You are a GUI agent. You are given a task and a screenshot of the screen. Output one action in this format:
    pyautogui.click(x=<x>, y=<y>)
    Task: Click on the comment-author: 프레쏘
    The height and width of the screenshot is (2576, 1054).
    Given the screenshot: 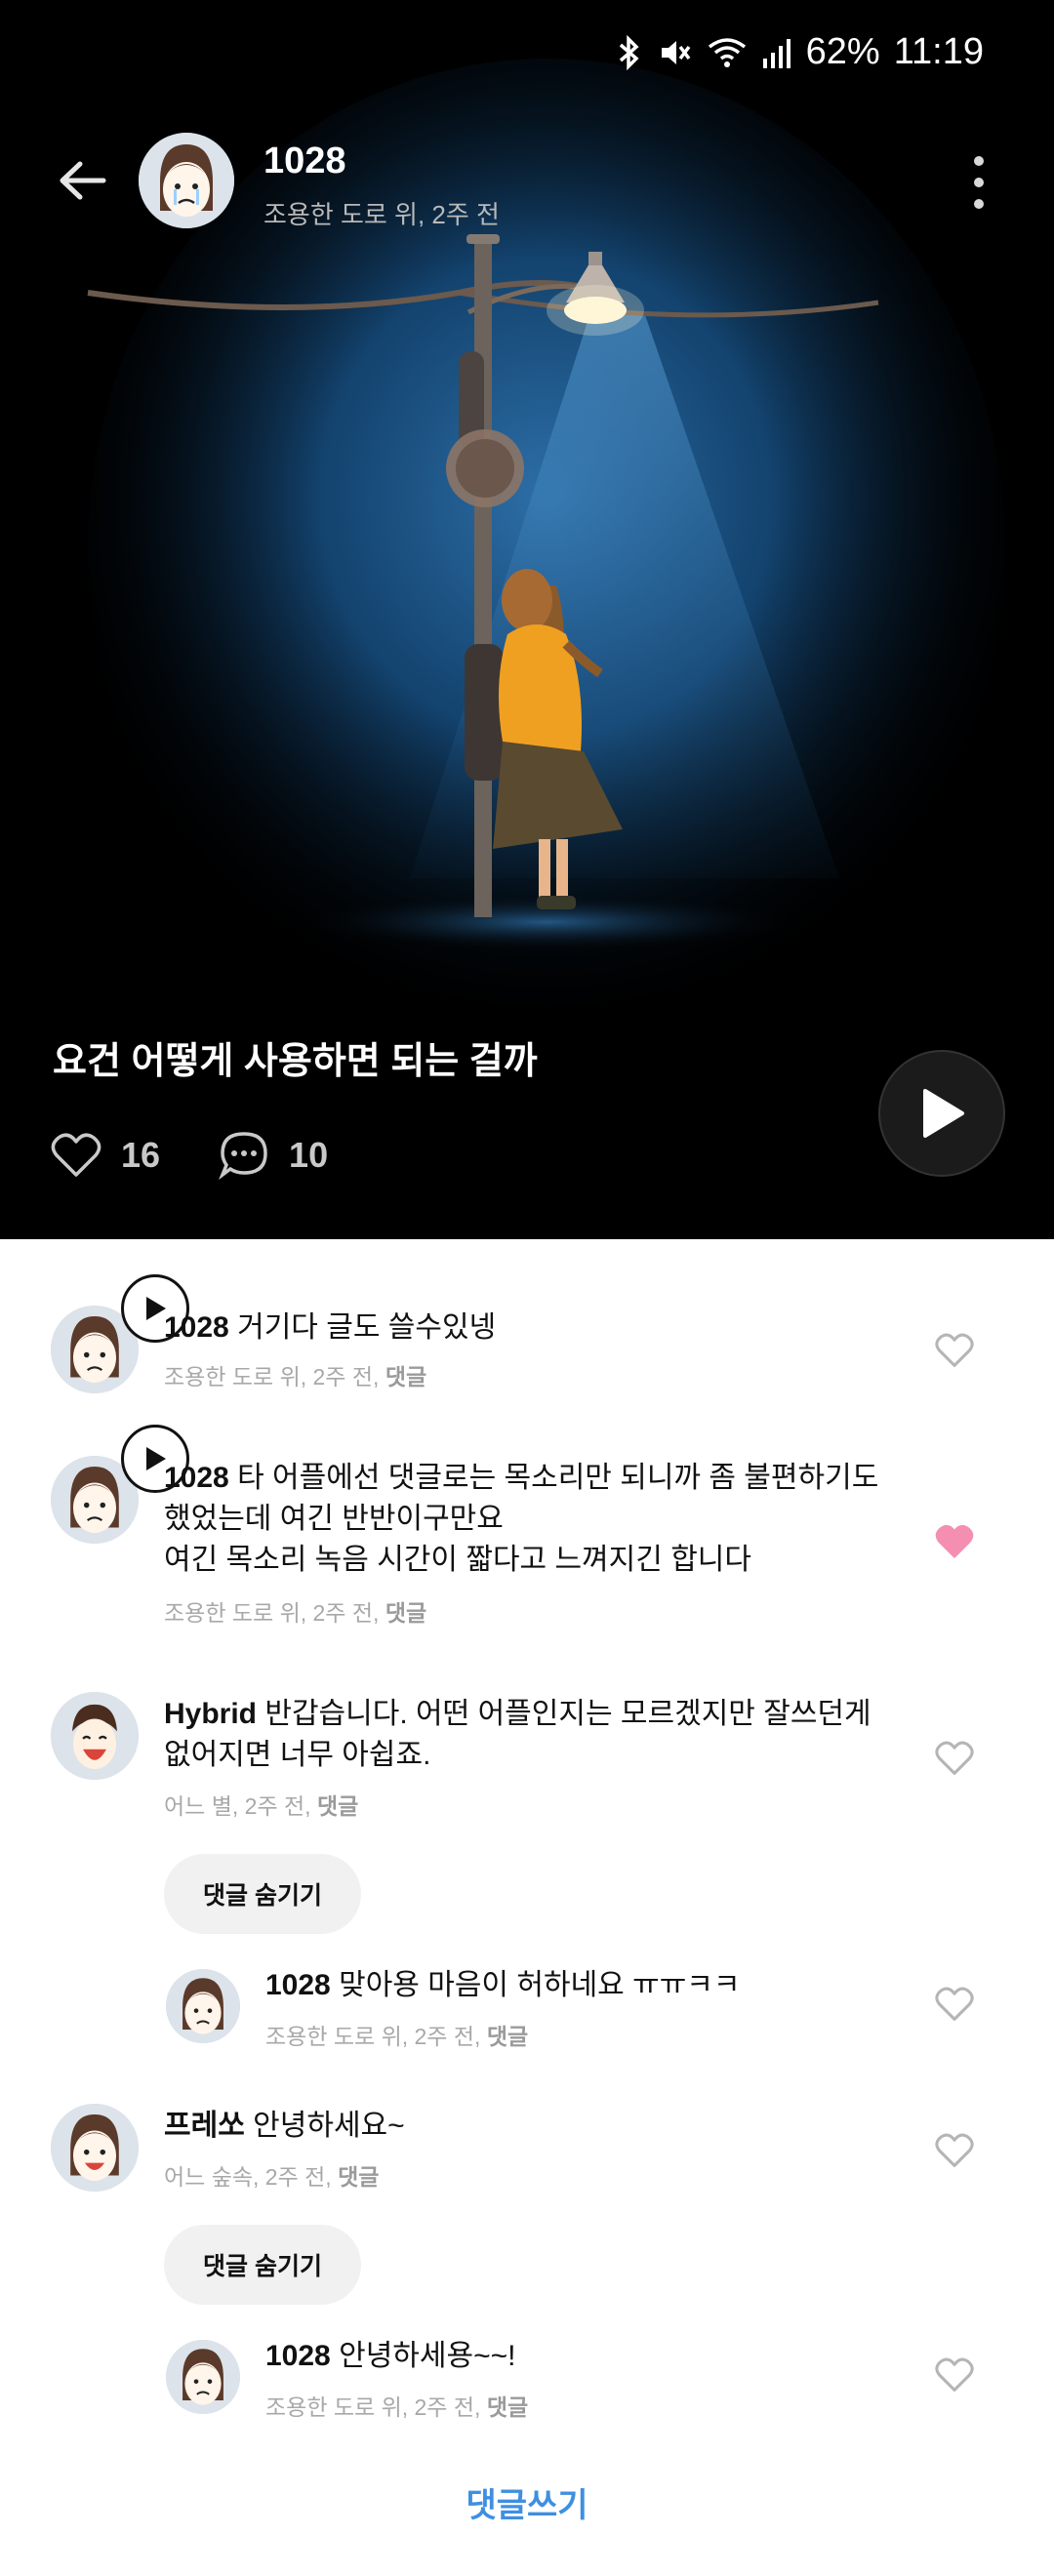 What is the action you would take?
    pyautogui.click(x=204, y=2126)
    